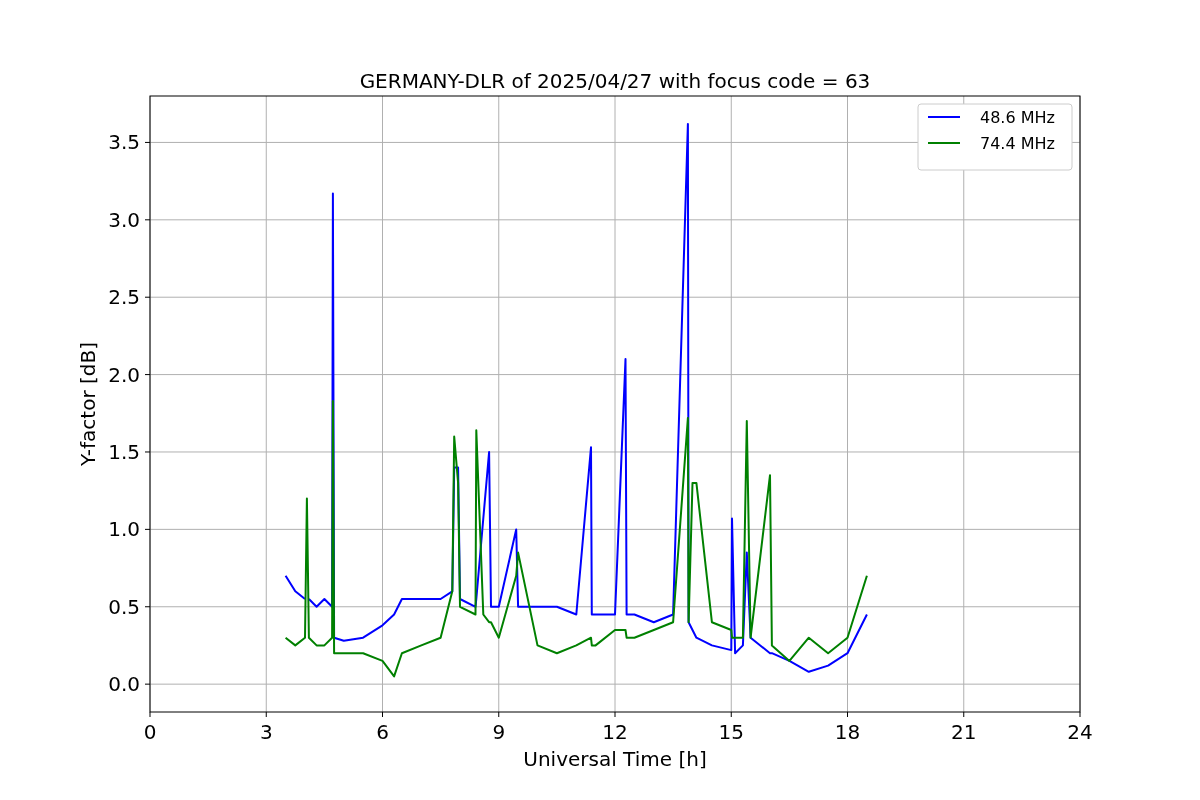  What do you see at coordinates (731, 732) in the screenshot?
I see `x-tick-label: 15` at bounding box center [731, 732].